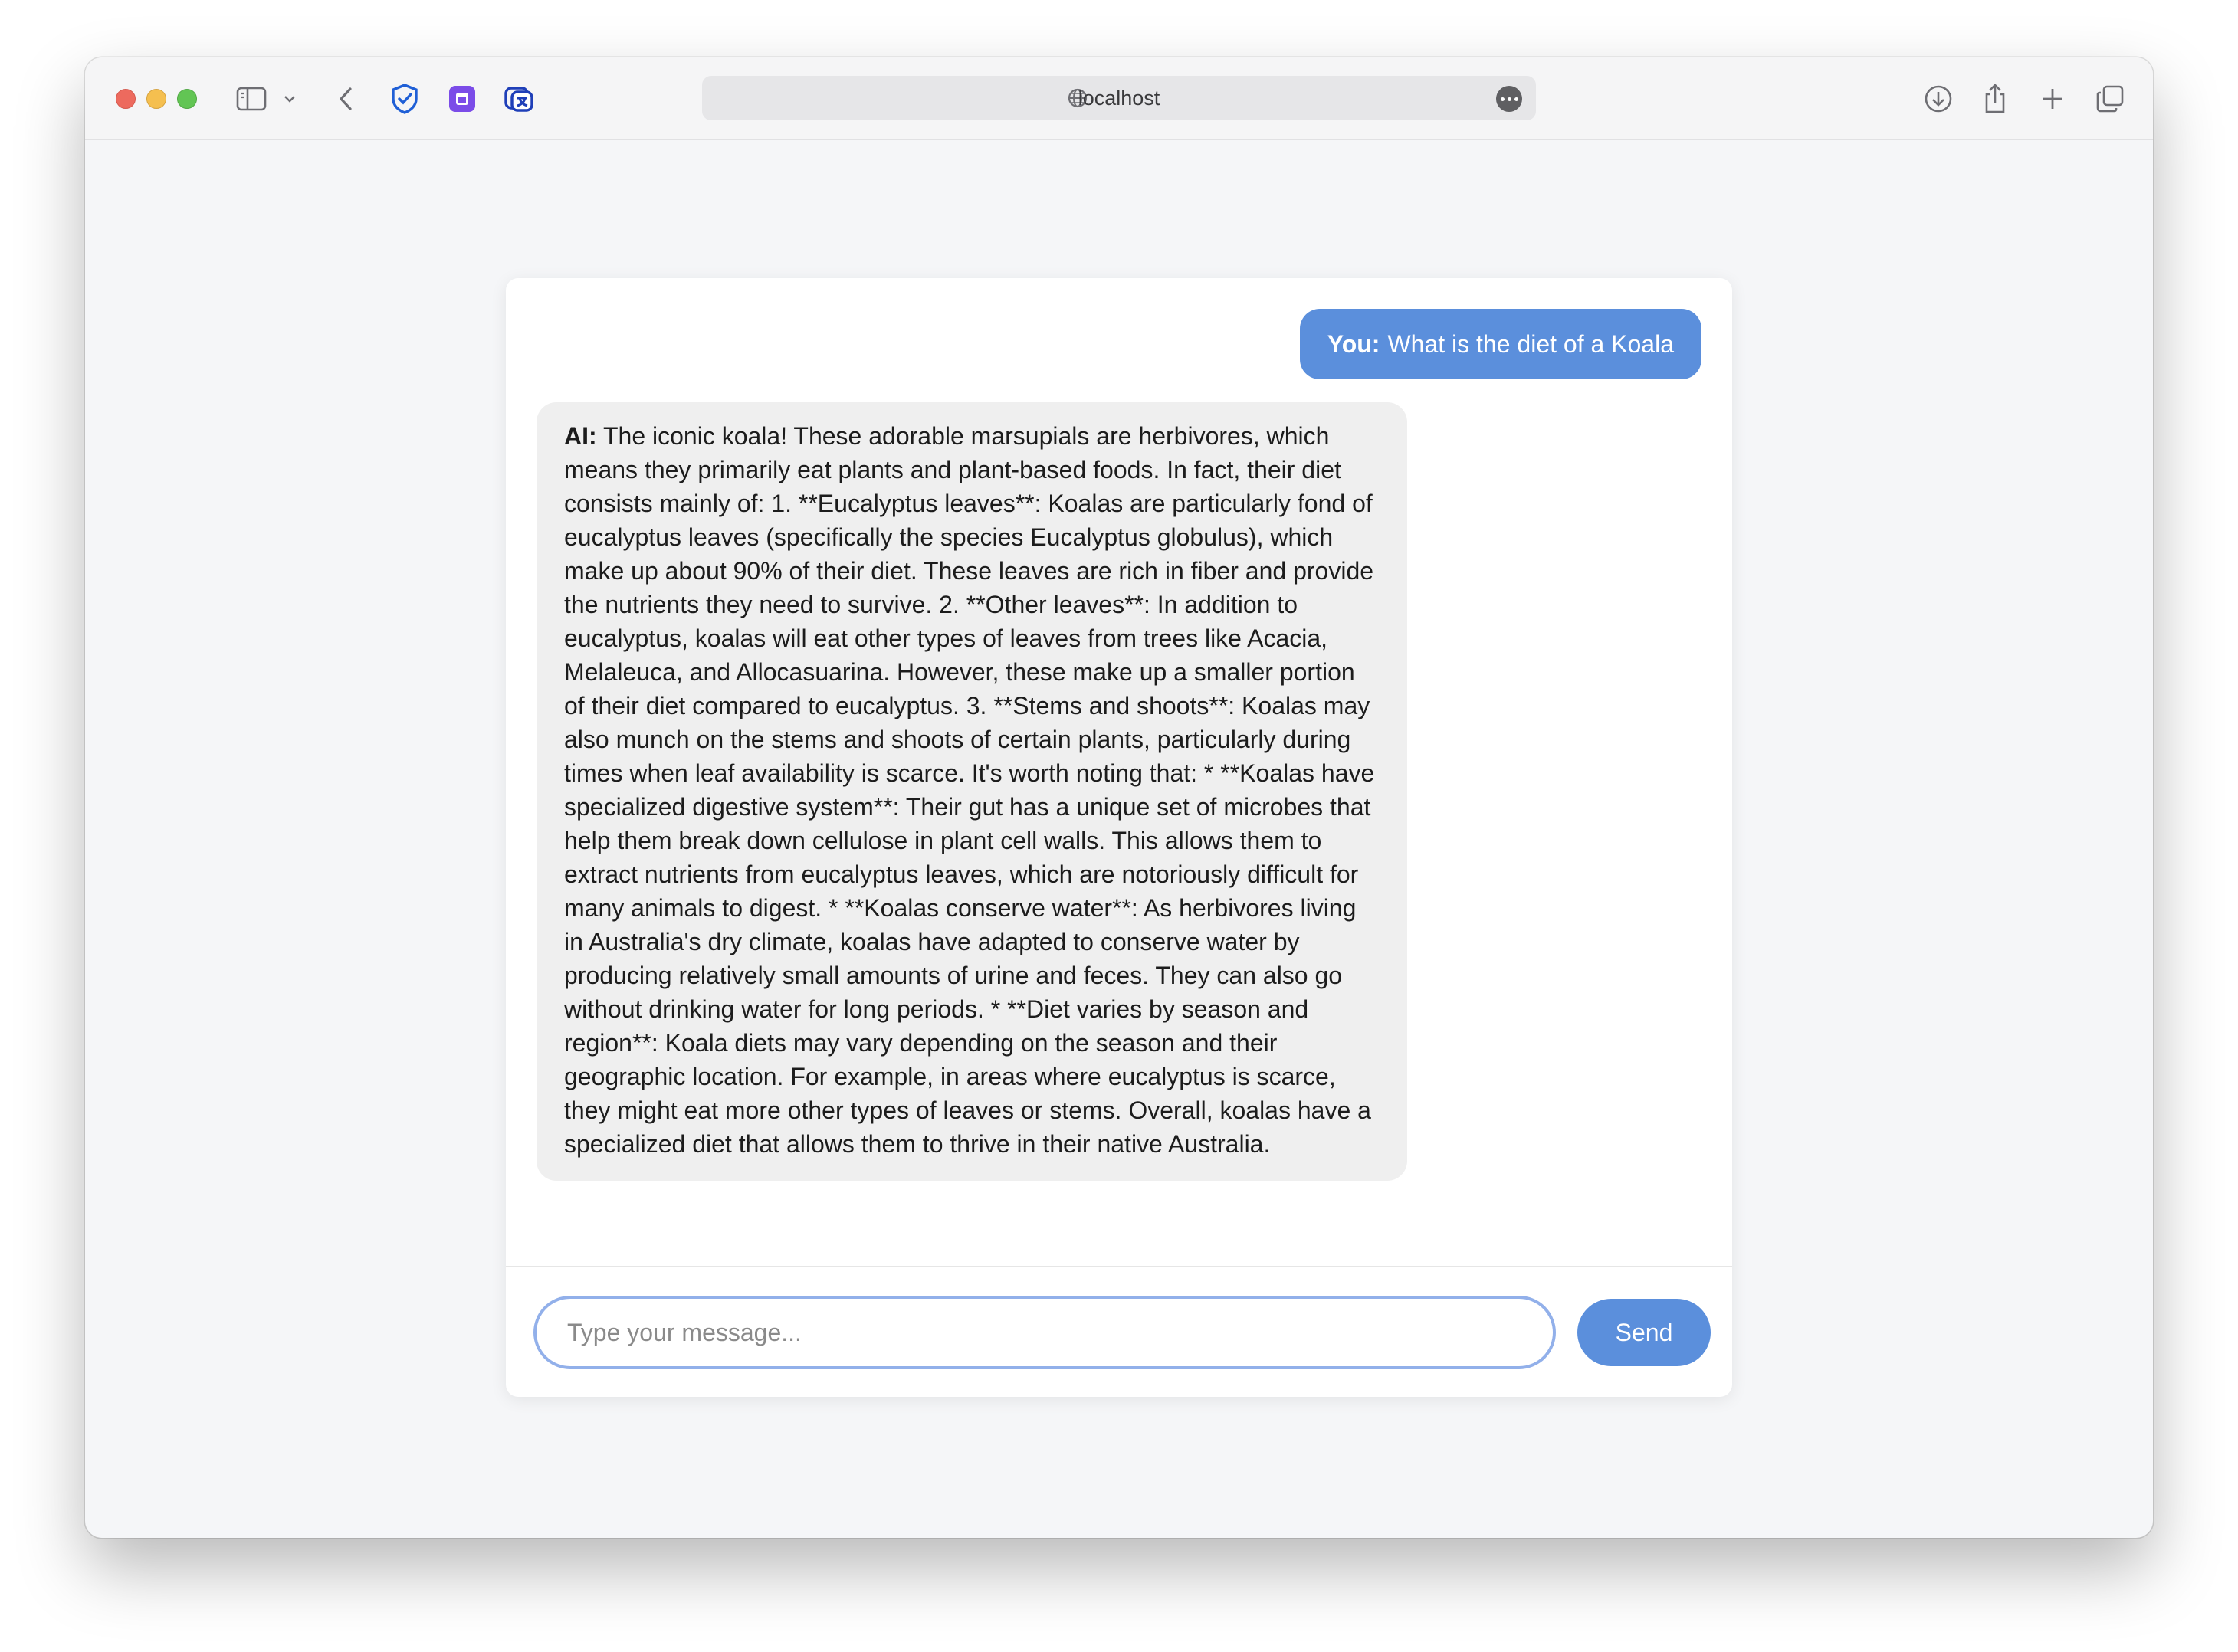 This screenshot has height=1652, width=2238. I want to click on more-icon, so click(1509, 99).